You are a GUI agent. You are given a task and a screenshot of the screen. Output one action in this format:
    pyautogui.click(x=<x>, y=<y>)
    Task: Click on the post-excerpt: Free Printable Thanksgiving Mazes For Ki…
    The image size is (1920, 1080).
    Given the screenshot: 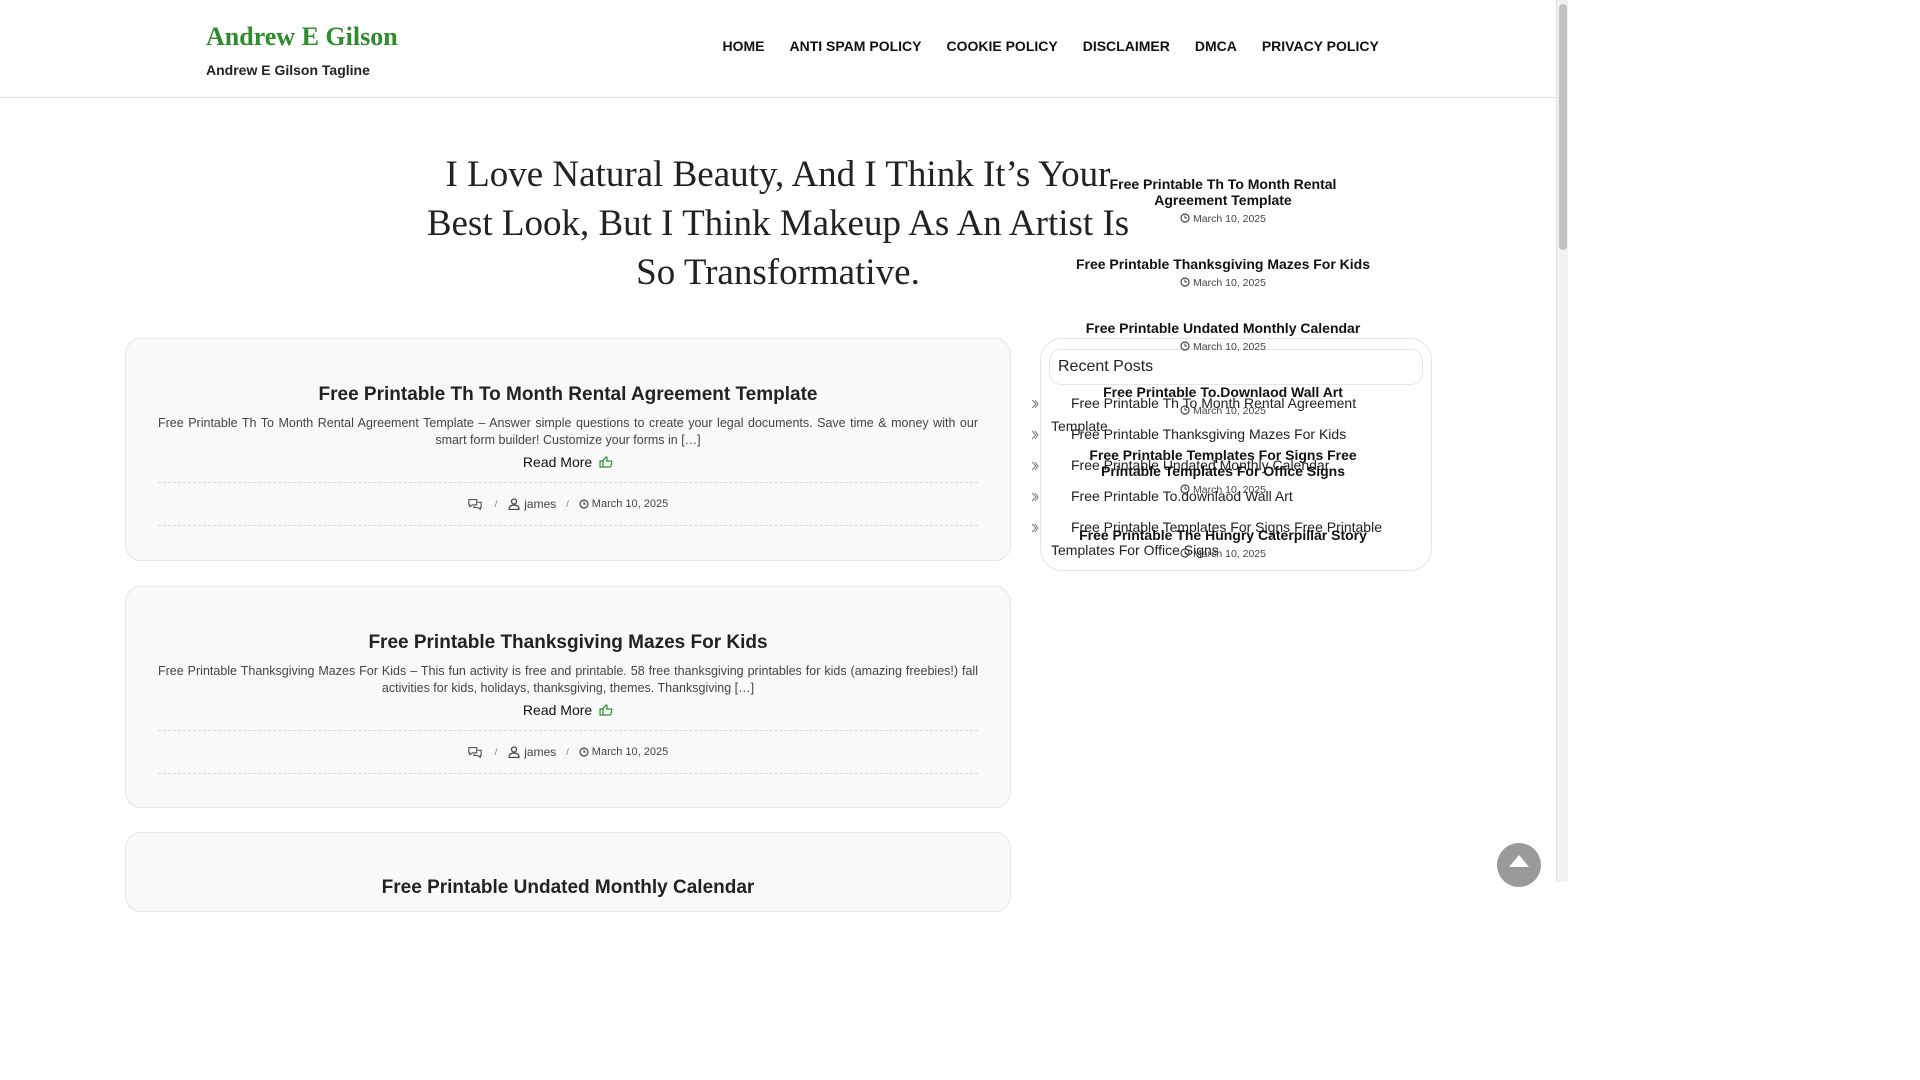 What is the action you would take?
    pyautogui.click(x=568, y=679)
    